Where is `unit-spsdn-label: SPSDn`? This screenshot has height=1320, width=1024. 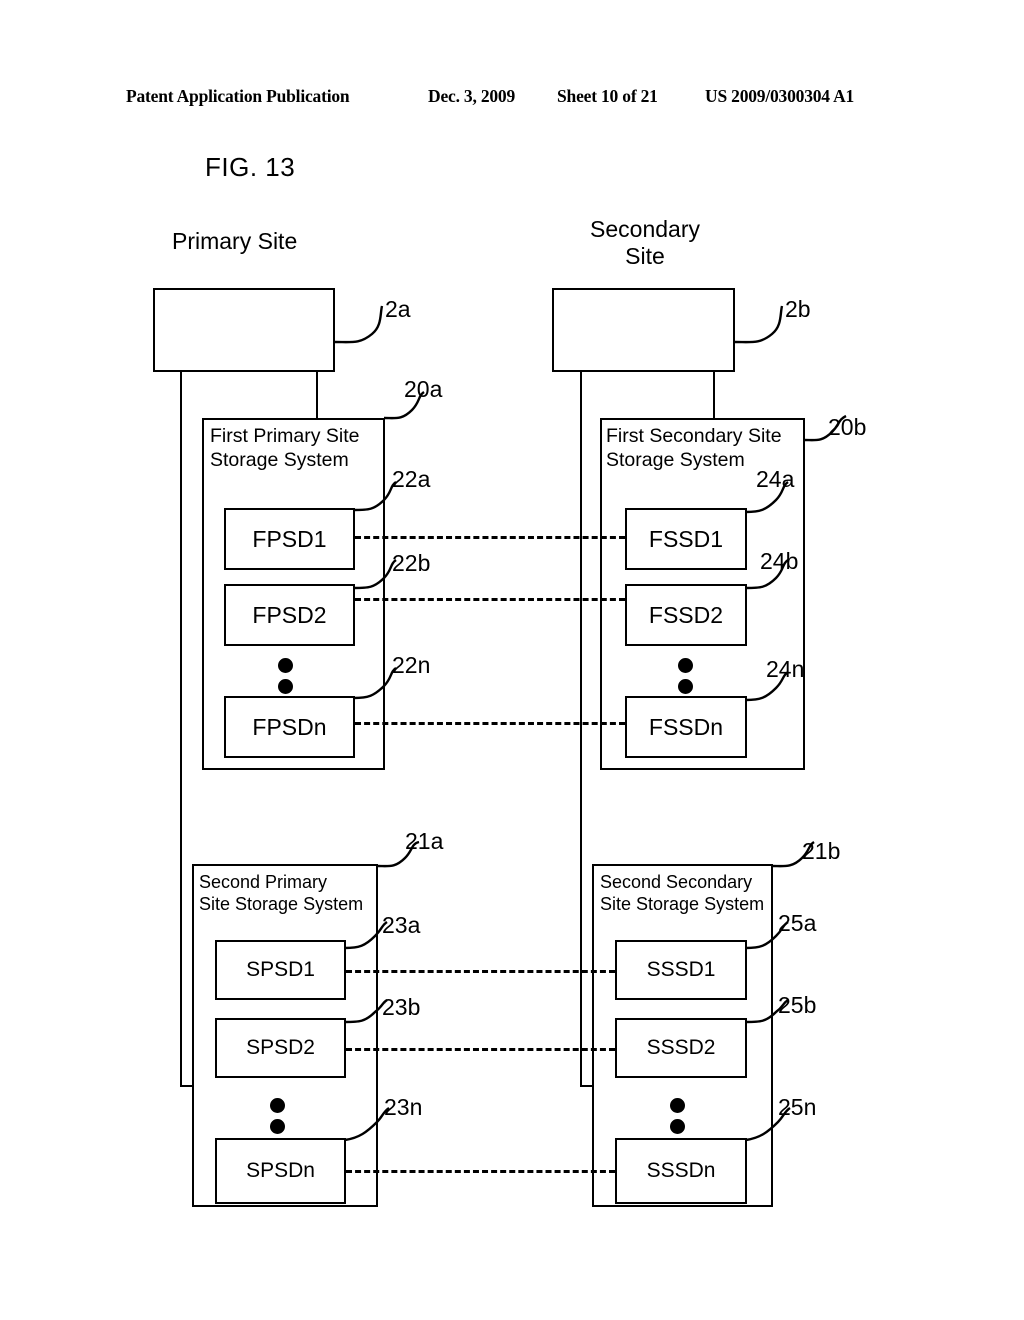
unit-spsdn-label: SPSDn is located at coordinates (280, 1170).